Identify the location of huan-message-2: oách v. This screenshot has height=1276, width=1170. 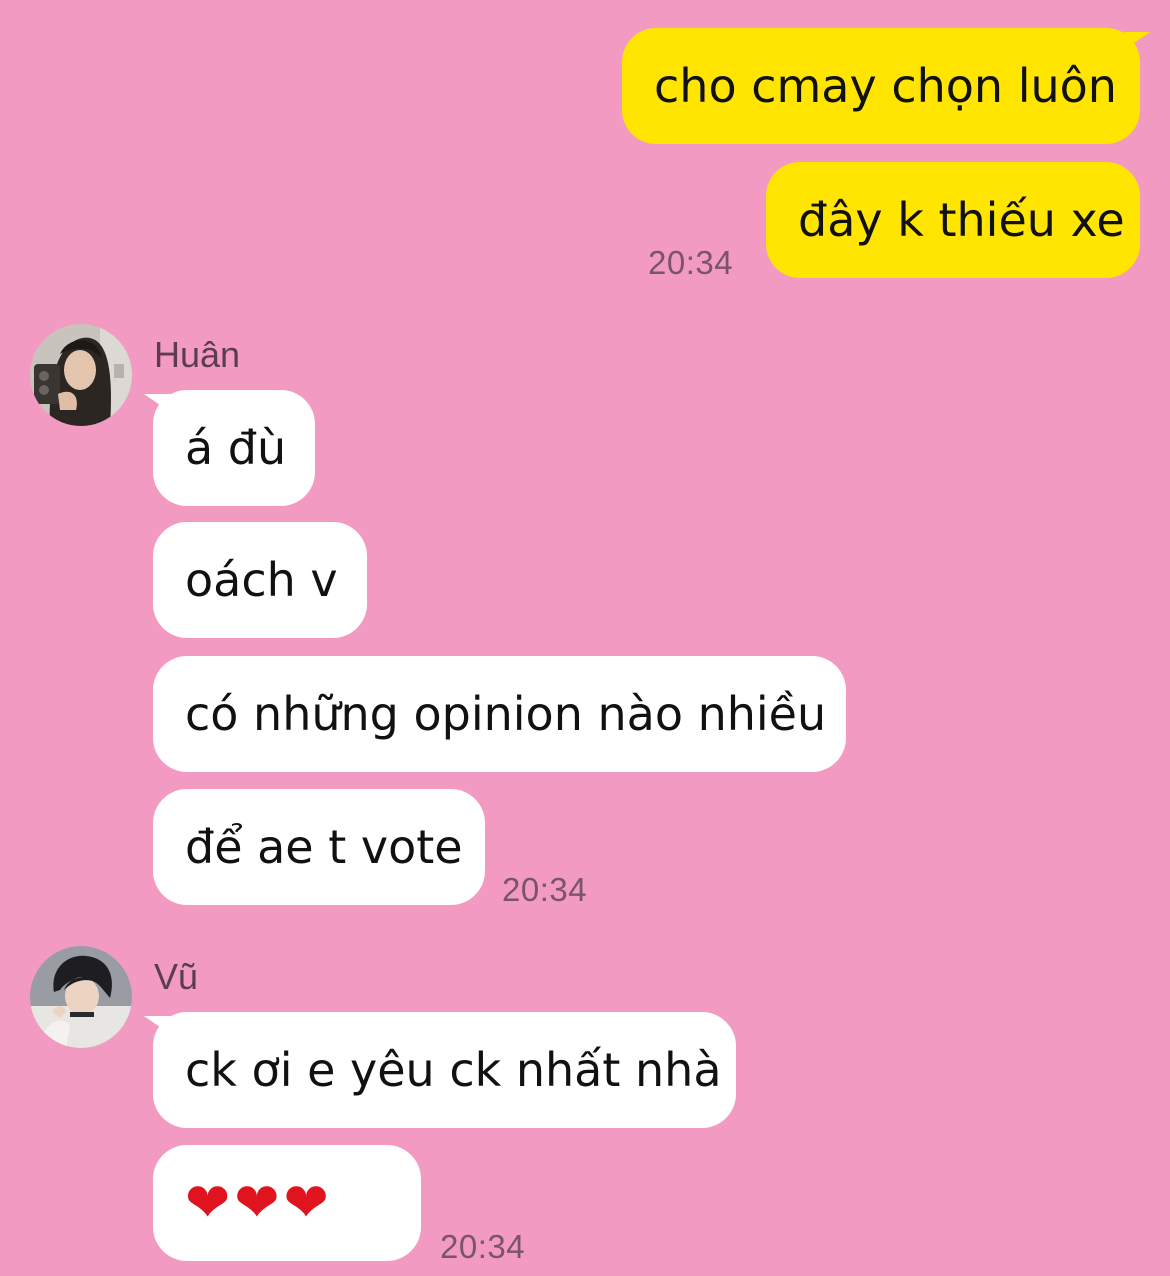
(260, 580).